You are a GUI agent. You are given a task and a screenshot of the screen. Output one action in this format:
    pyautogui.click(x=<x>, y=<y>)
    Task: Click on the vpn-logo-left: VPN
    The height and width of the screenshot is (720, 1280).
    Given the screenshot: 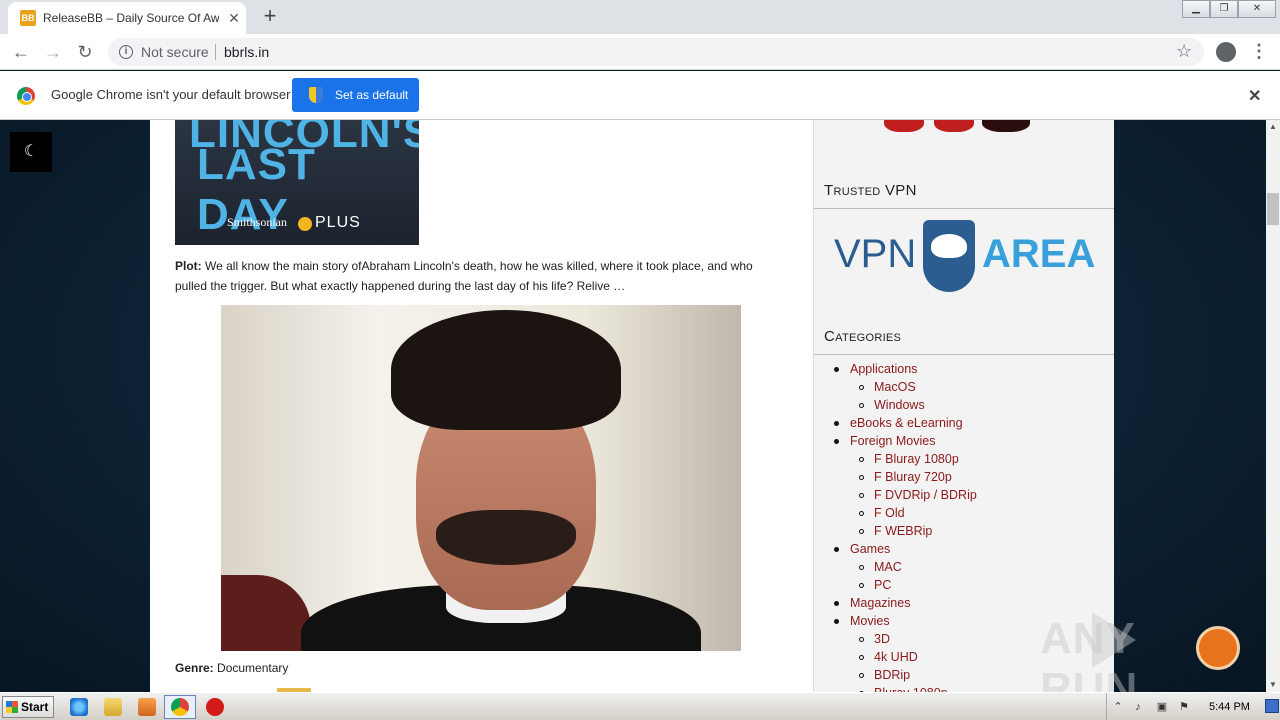 What is the action you would take?
    pyautogui.click(x=875, y=254)
    